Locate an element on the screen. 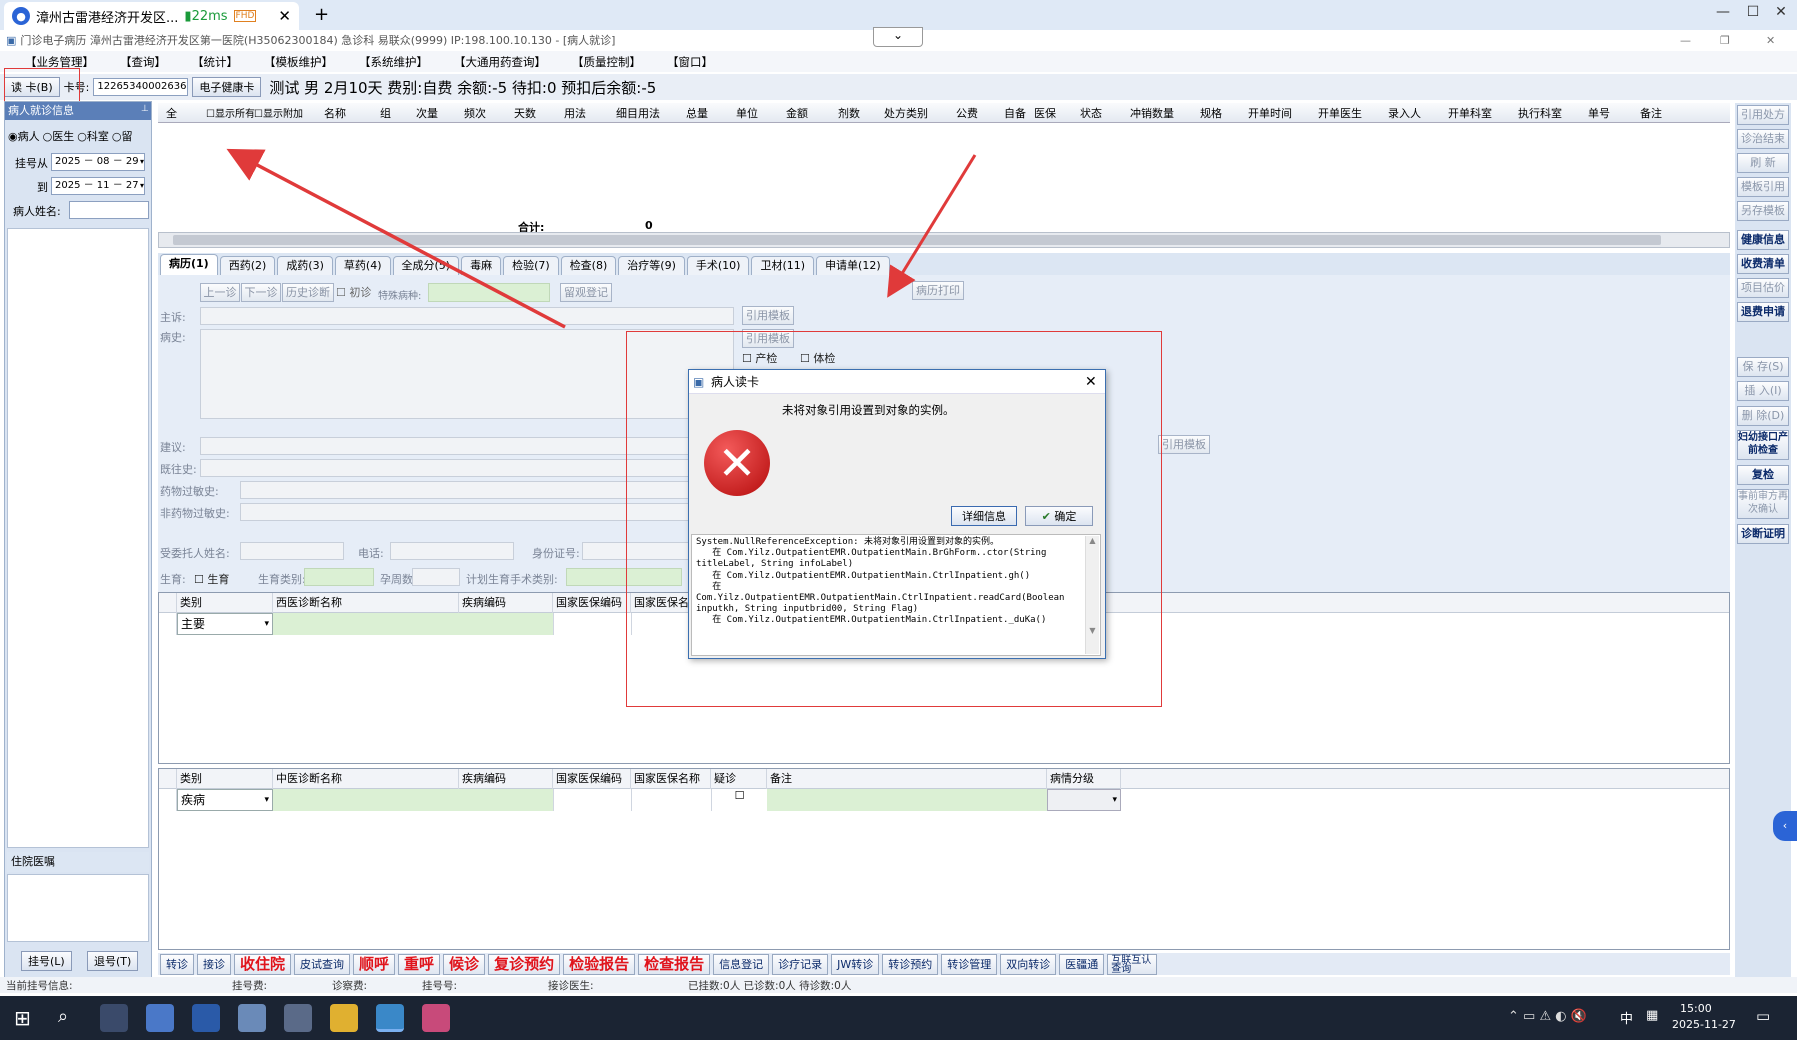 The width and height of the screenshot is (1797, 1040). dialog-title: 病人读卡 is located at coordinates (735, 382).